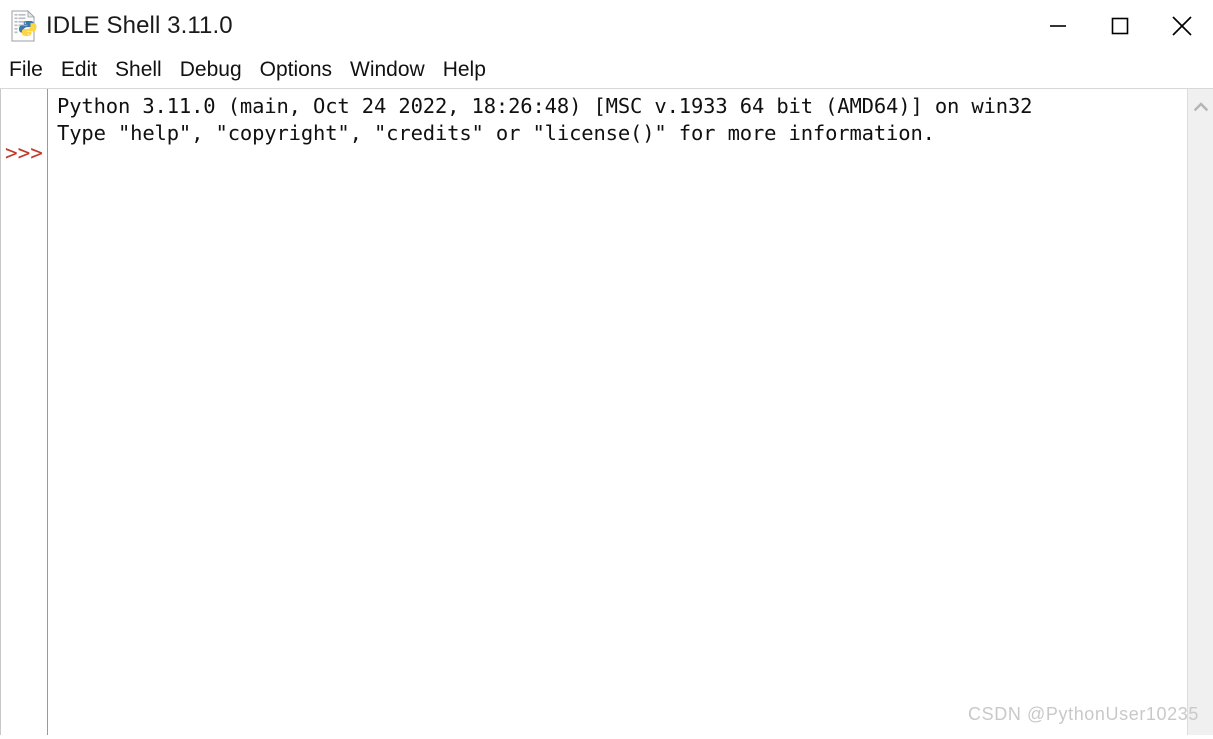 Image resolution: width=1213 pixels, height=739 pixels. I want to click on close-icon, so click(1182, 26).